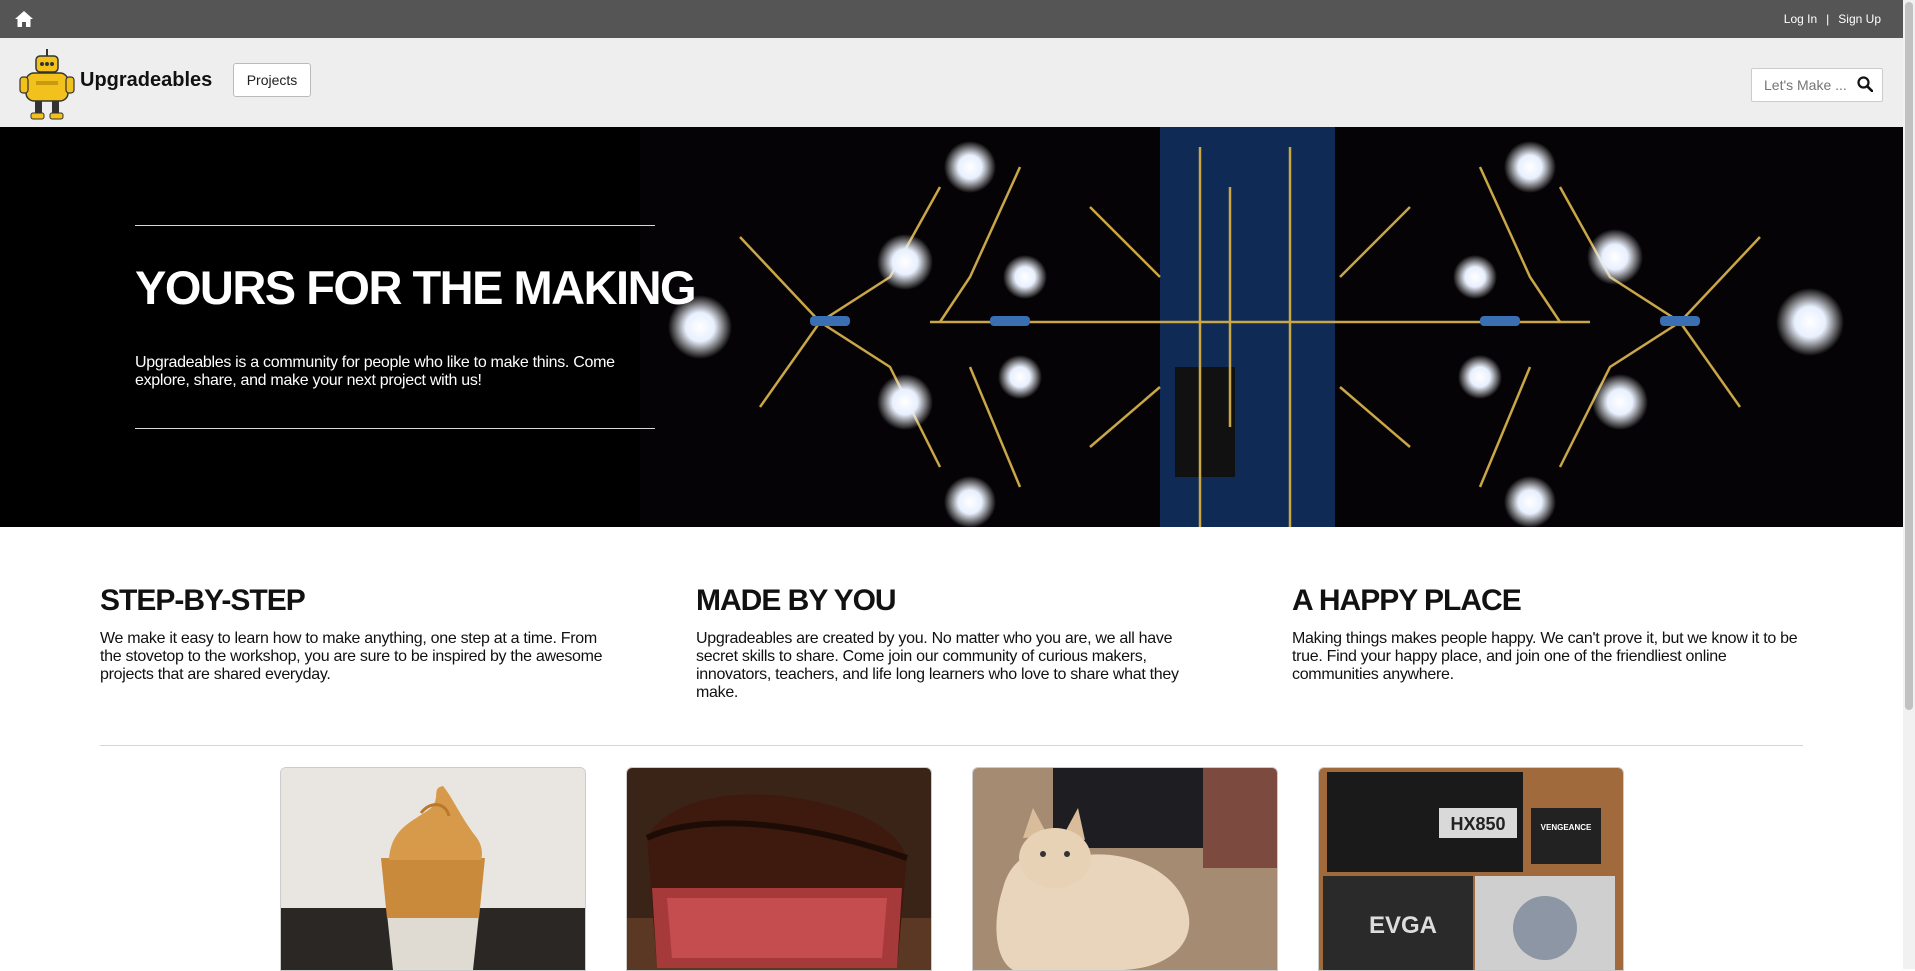 The width and height of the screenshot is (1915, 971). What do you see at coordinates (1403, 925) in the screenshot?
I see `product-label: EVGA` at bounding box center [1403, 925].